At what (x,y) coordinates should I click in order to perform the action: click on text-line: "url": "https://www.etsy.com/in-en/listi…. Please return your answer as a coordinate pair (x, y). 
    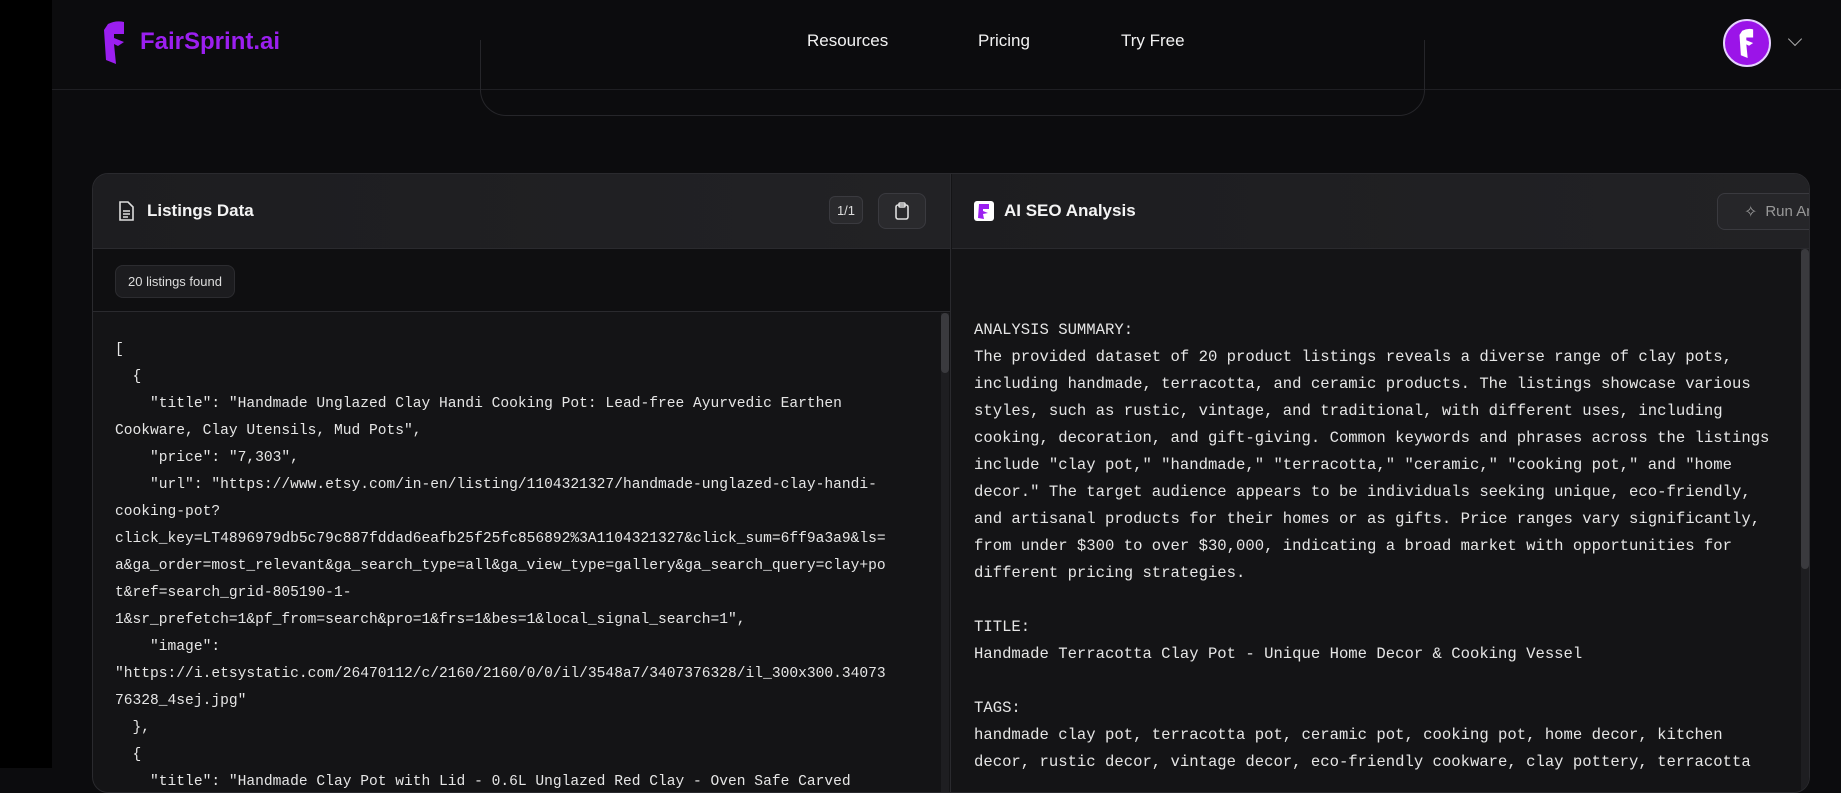
    Looking at the image, I should click on (496, 485).